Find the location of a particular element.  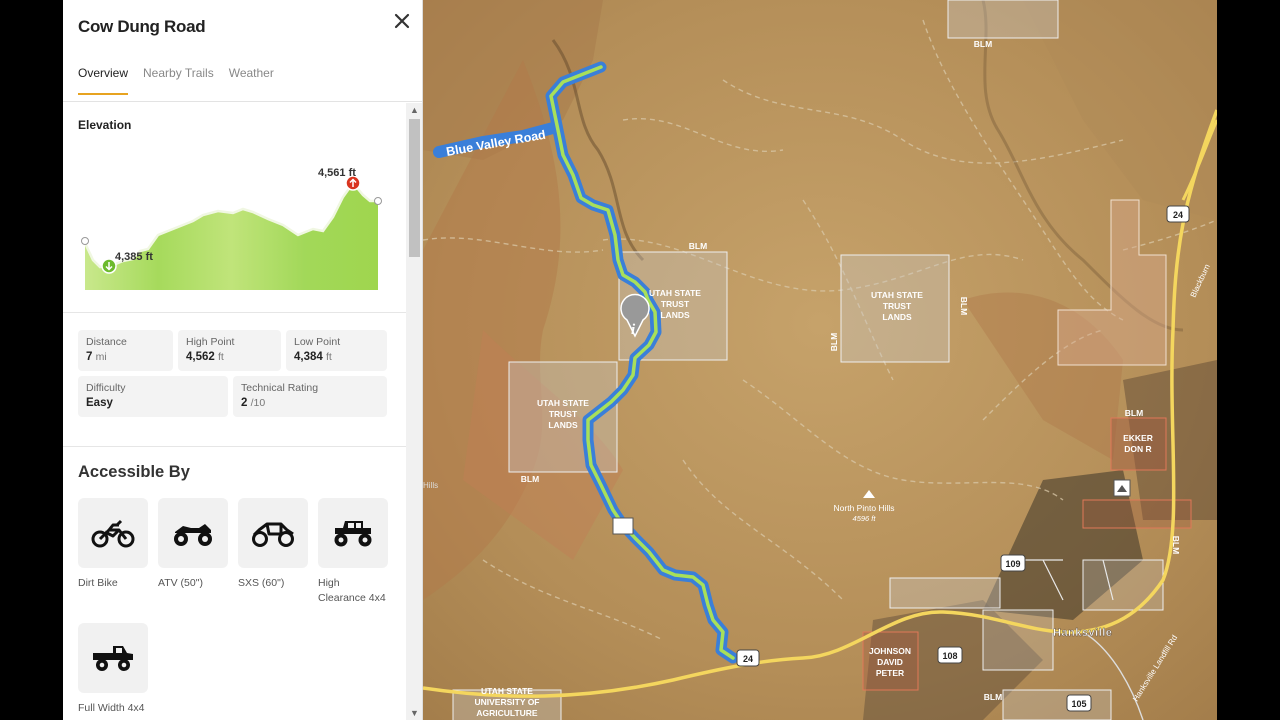

distance-stat: Distance 7 mi is located at coordinates (125, 350).